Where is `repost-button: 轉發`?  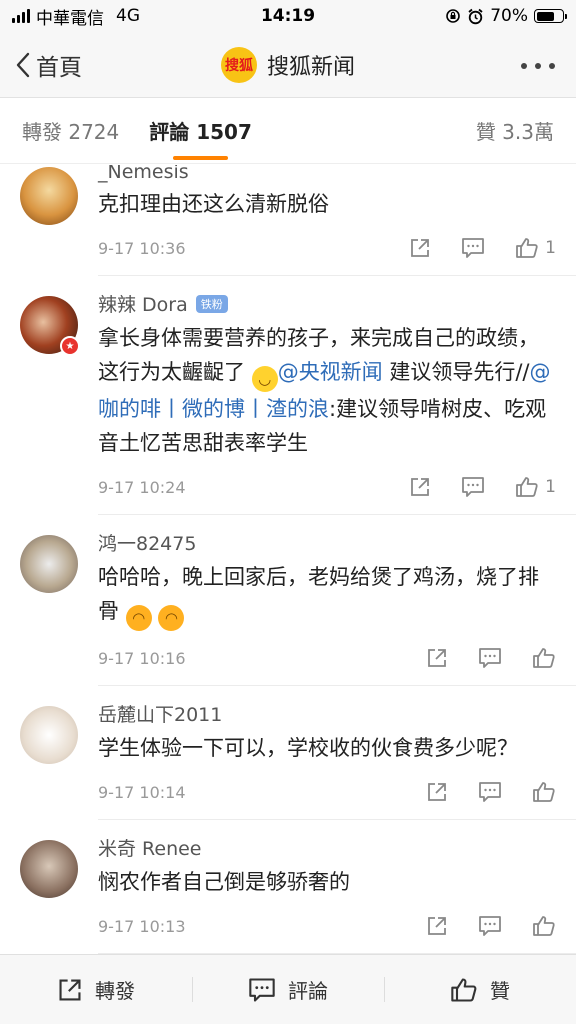
repost-button: 轉發 is located at coordinates (96, 989).